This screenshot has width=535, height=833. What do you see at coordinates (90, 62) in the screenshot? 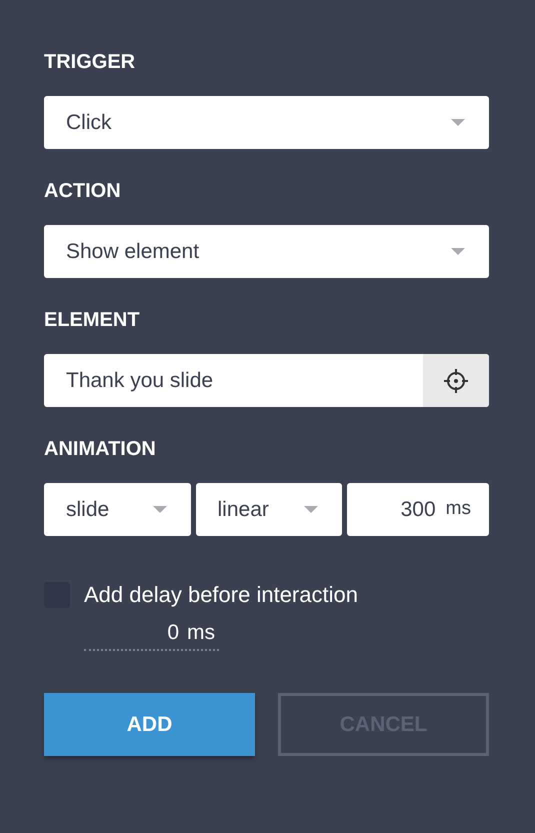
I see `field-label: TRIGGER` at bounding box center [90, 62].